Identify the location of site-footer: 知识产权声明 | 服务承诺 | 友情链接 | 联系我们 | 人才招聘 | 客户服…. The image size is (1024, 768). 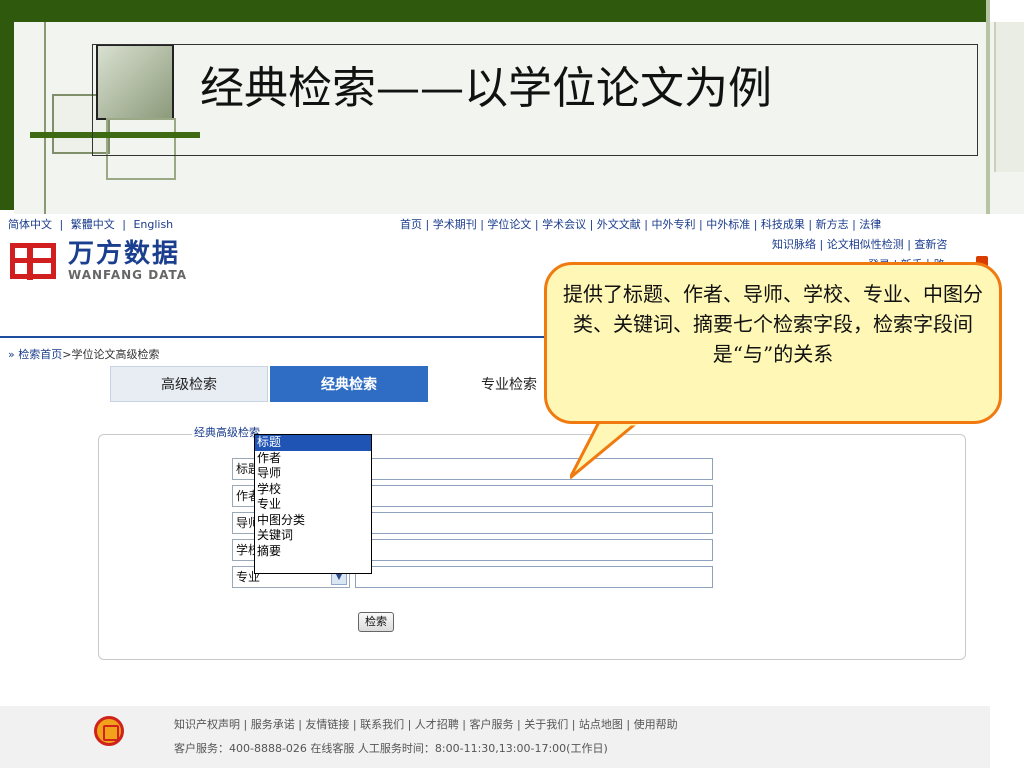
(495, 737).